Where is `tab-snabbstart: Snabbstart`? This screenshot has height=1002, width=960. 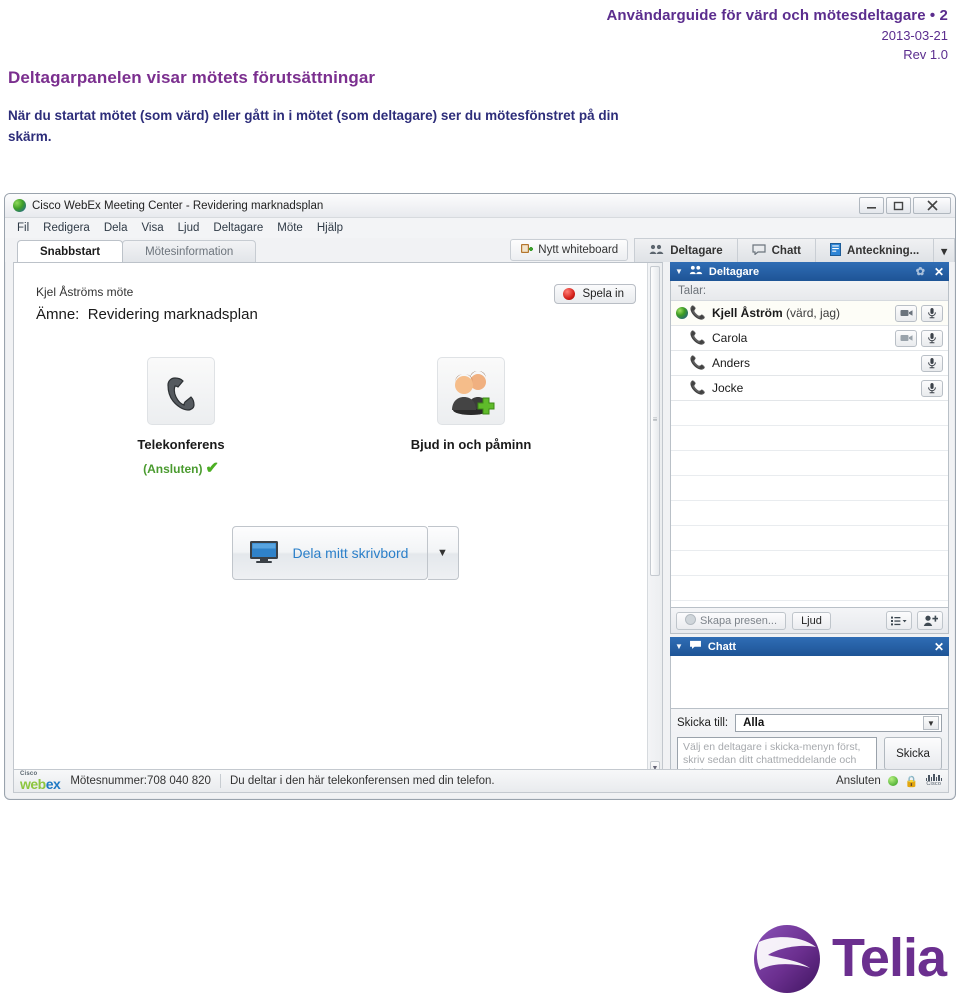 tab-snabbstart: Snabbstart is located at coordinates (70, 251).